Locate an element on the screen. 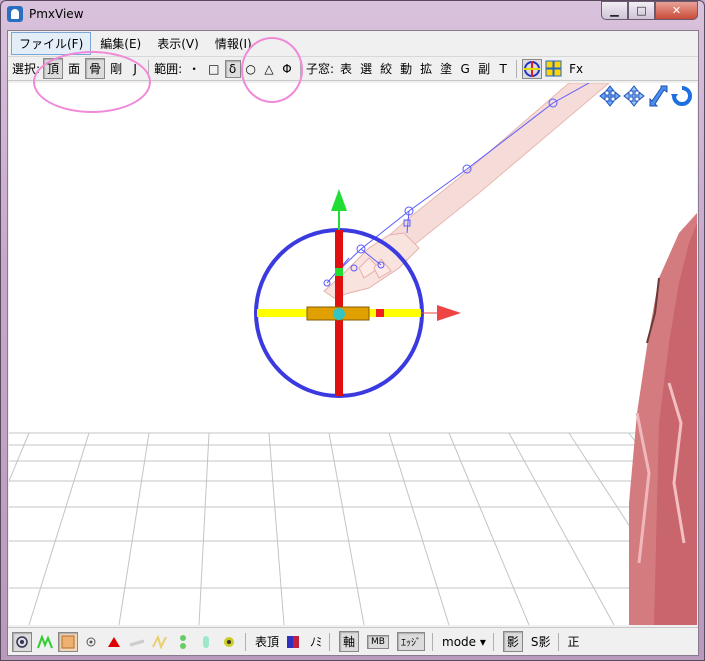 The image size is (705, 661). range-point-toggle: ・ is located at coordinates (194, 68).